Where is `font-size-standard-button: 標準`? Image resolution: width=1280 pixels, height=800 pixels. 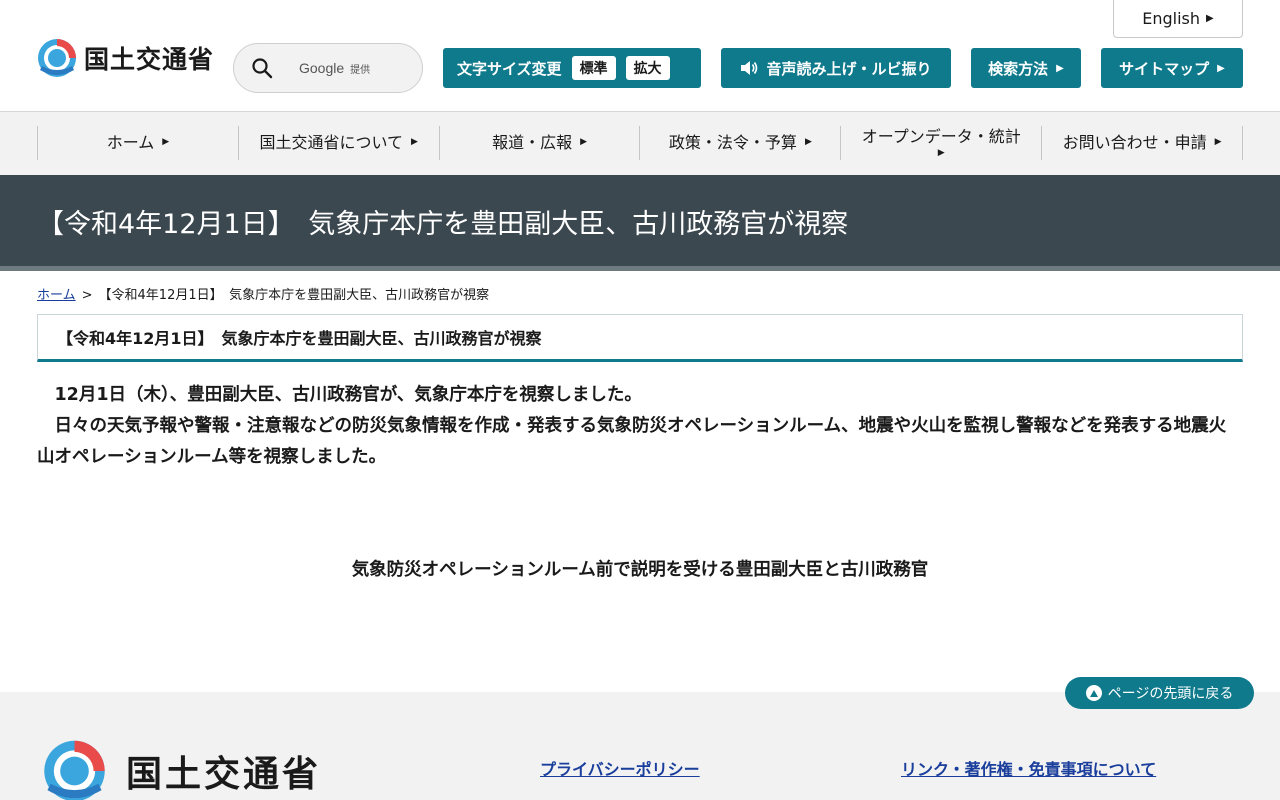 font-size-standard-button: 標準 is located at coordinates (593, 68).